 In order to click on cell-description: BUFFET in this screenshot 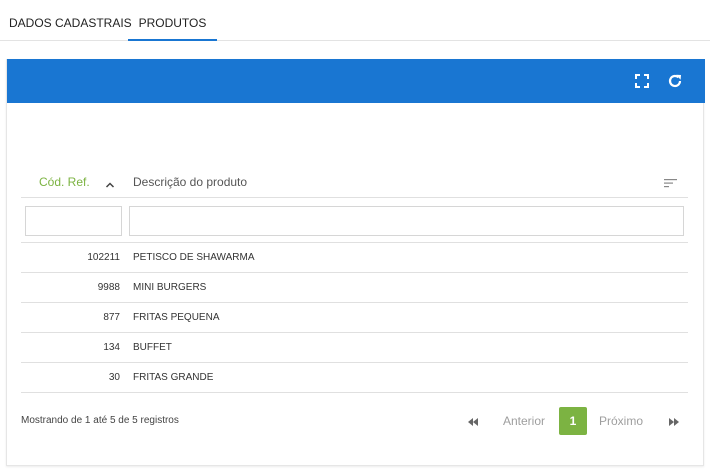, I will do `click(152, 347)`.